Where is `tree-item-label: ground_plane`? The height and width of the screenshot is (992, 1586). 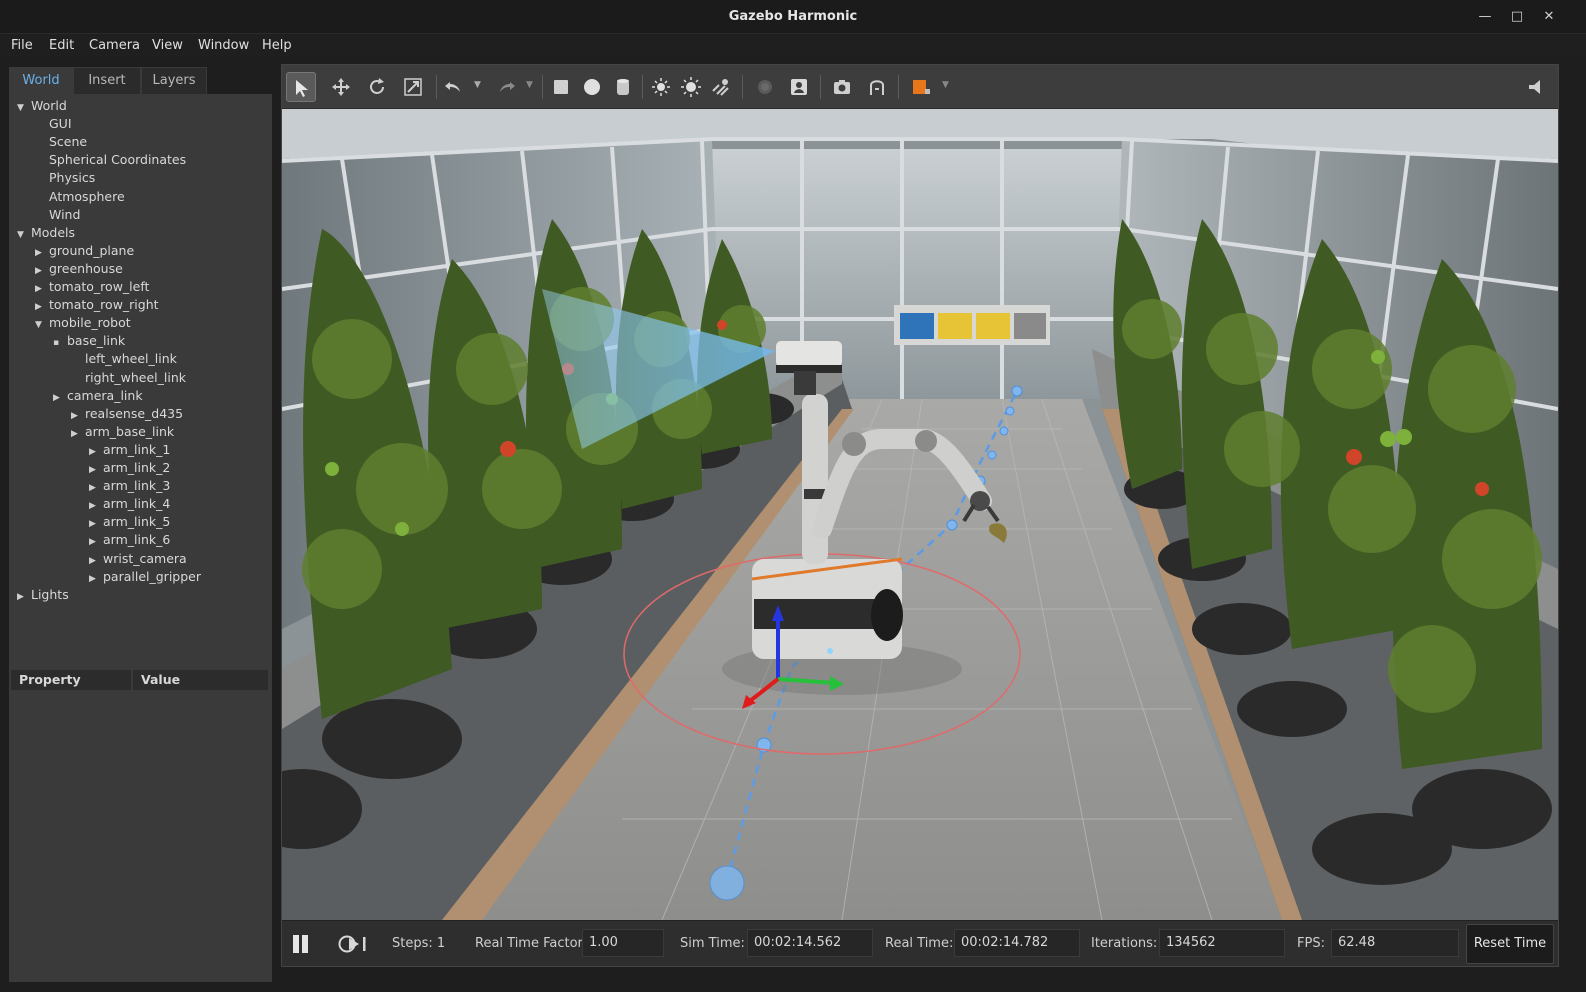
tree-item-label: ground_plane is located at coordinates (92, 250).